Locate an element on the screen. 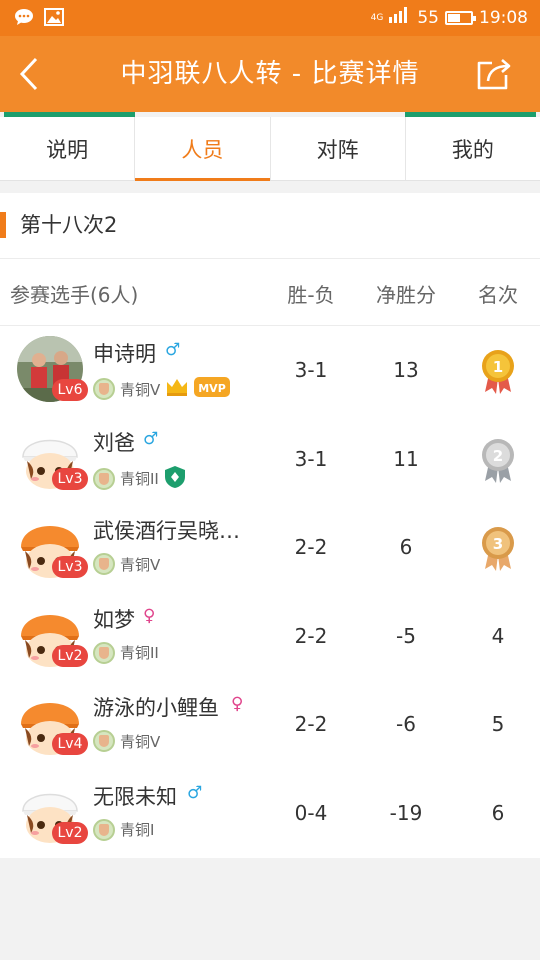  win-loss-cell: 0-4 is located at coordinates (311, 812).